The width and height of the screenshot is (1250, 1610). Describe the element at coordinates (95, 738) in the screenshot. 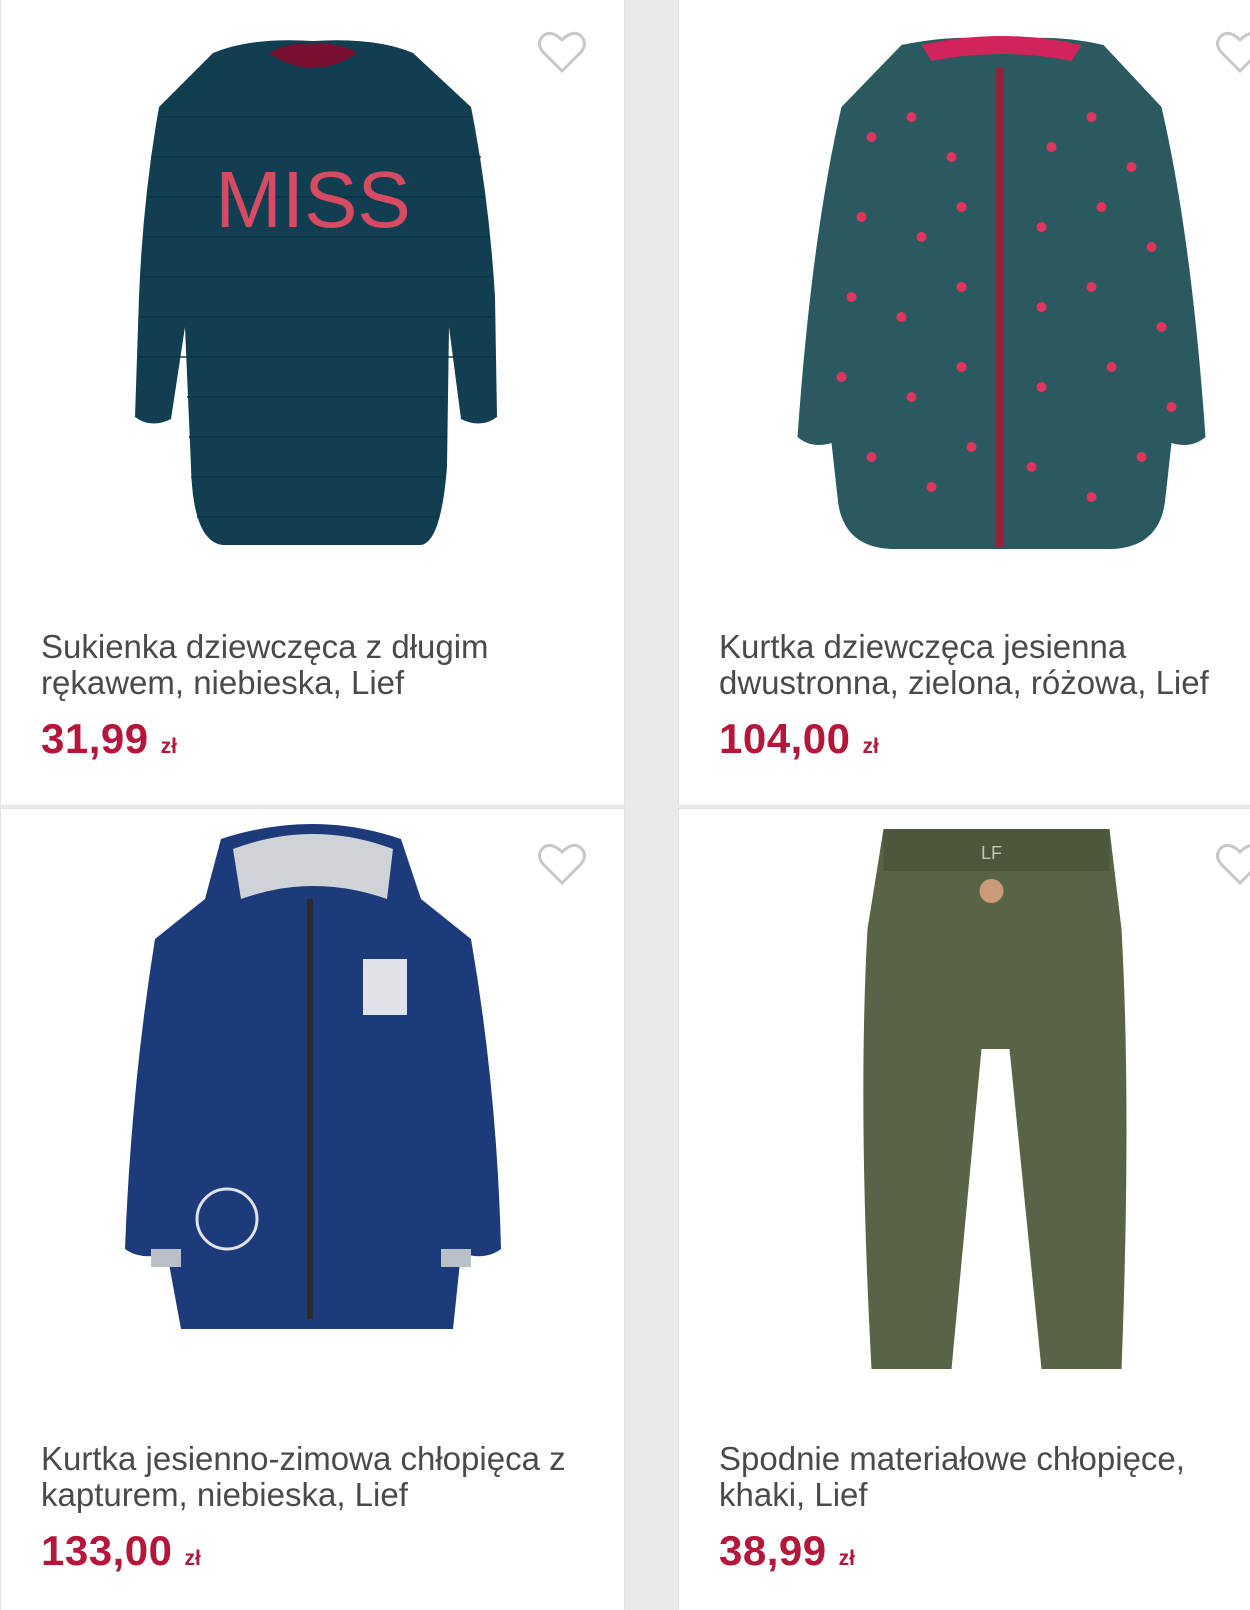

I see `product-price: 31,99` at that location.